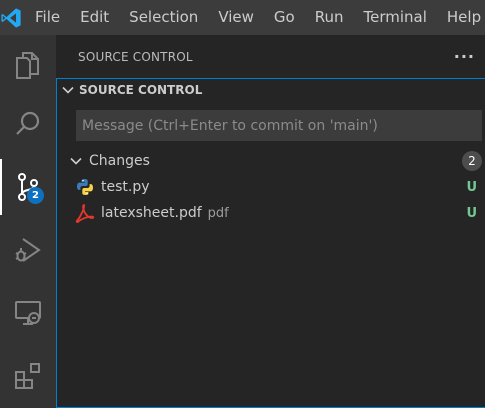  I want to click on explorer-button, so click(28, 65).